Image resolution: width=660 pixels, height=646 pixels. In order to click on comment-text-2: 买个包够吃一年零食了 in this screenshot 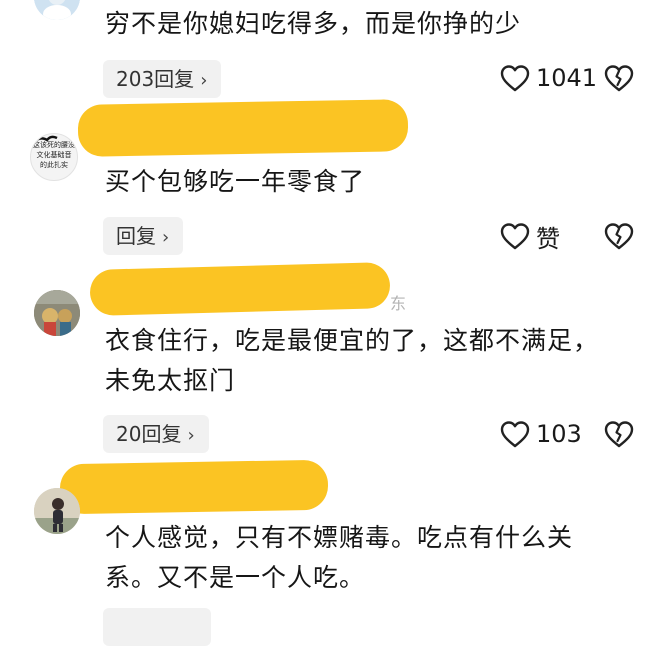, I will do `click(235, 182)`.